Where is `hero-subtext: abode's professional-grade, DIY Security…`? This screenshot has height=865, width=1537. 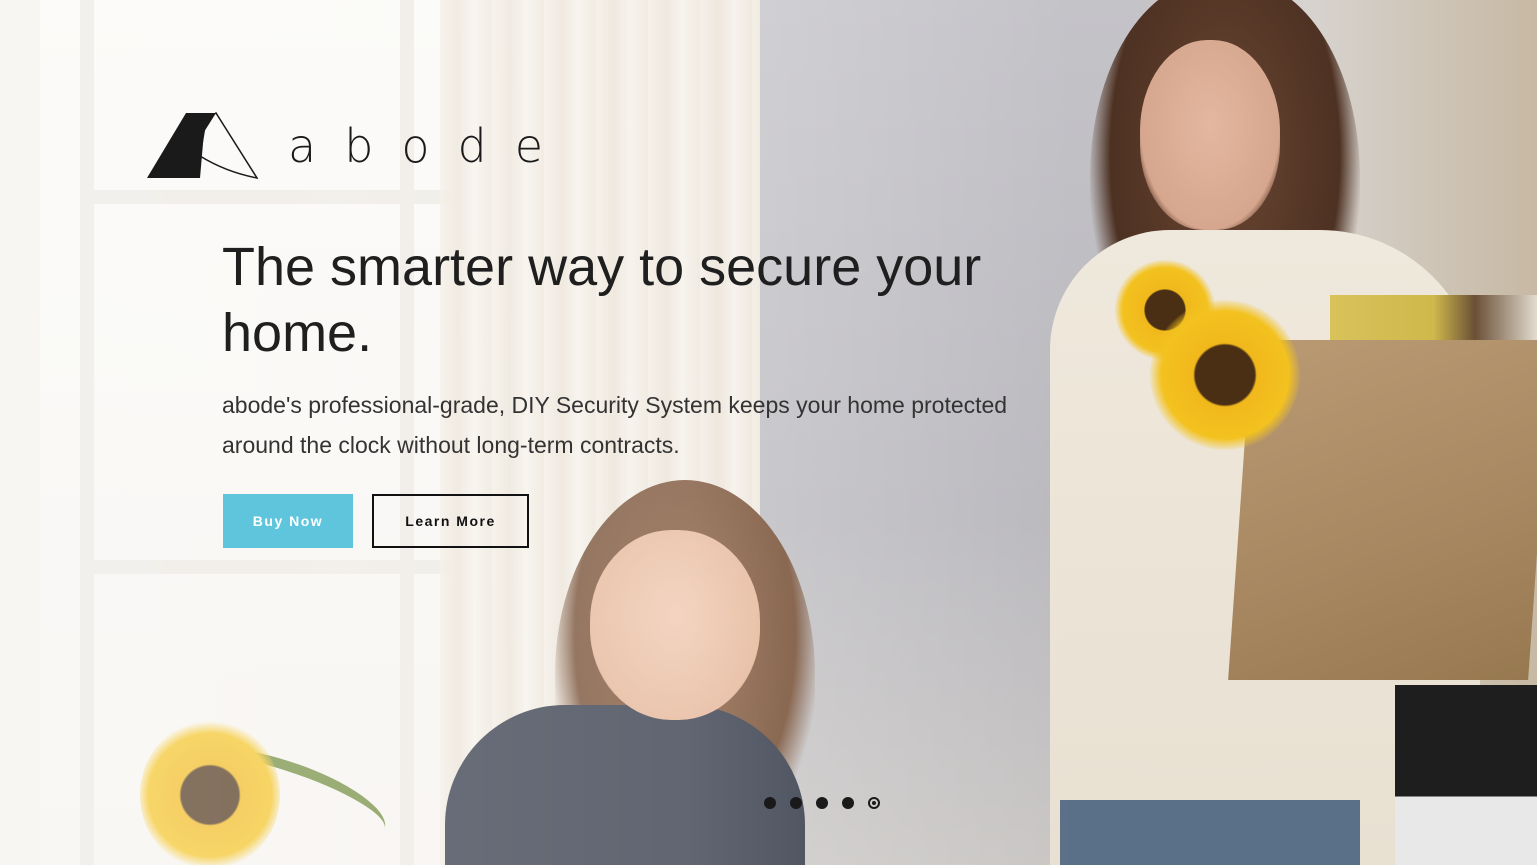 hero-subtext: abode's professional-grade, DIY Security… is located at coordinates (615, 425).